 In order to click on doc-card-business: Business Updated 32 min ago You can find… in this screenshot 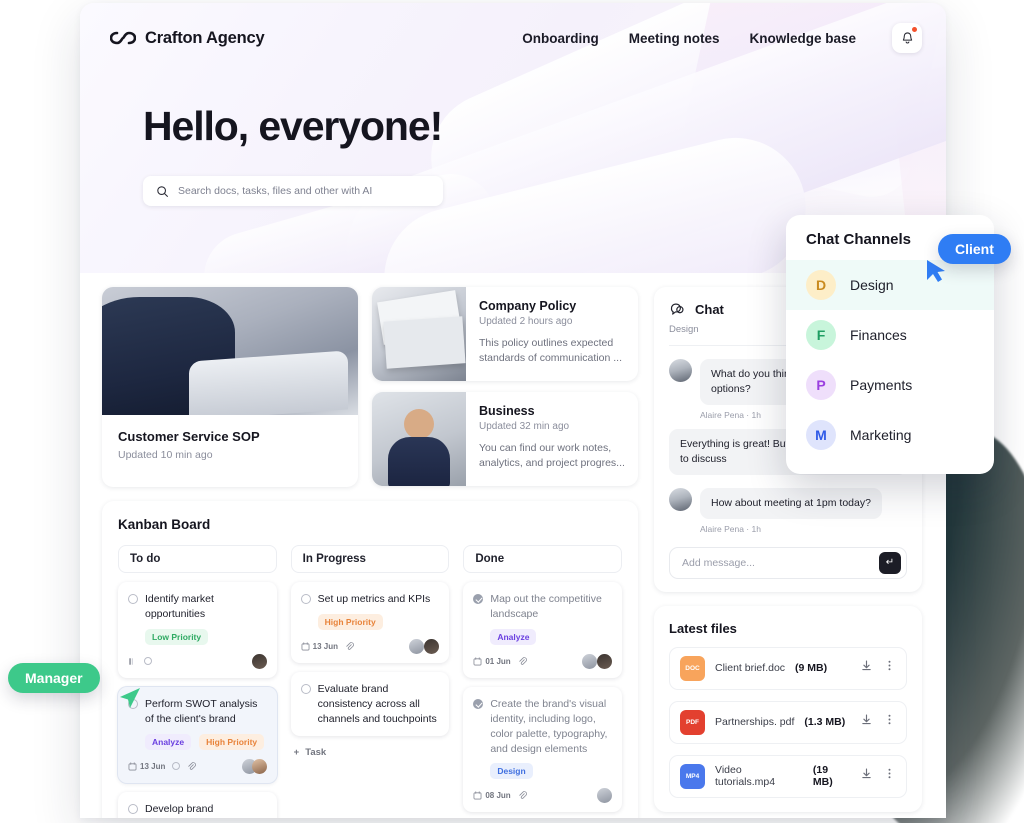, I will do `click(505, 439)`.